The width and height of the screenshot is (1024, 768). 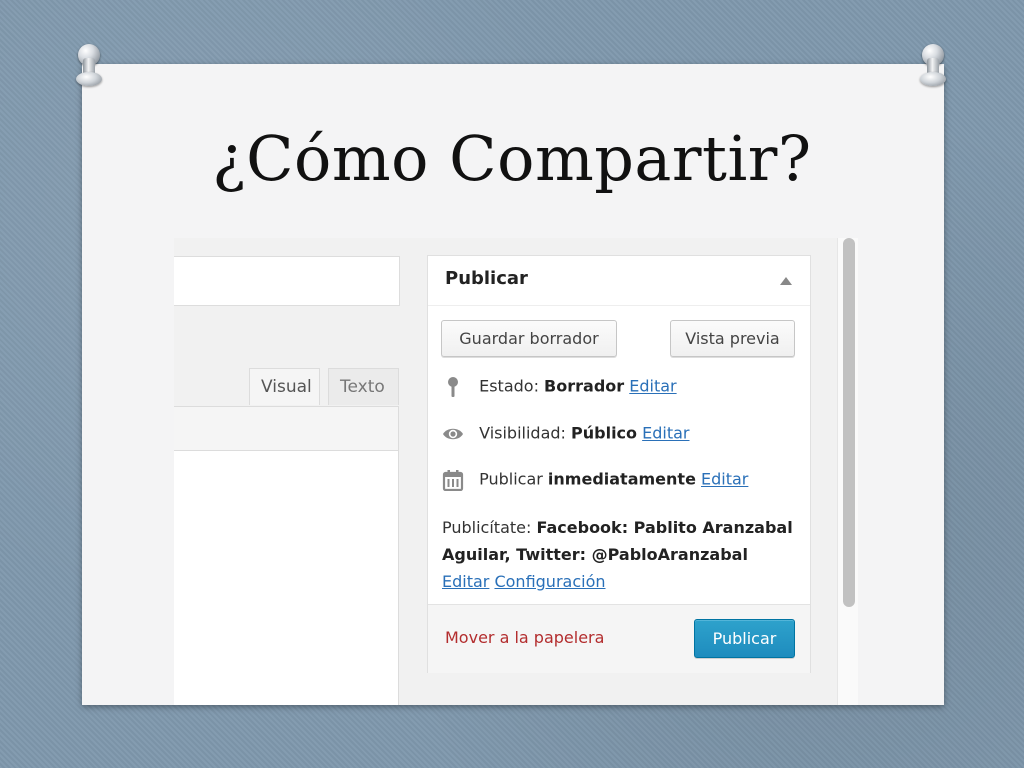 I want to click on status-row: Estado: Borrador Editar, so click(x=559, y=387).